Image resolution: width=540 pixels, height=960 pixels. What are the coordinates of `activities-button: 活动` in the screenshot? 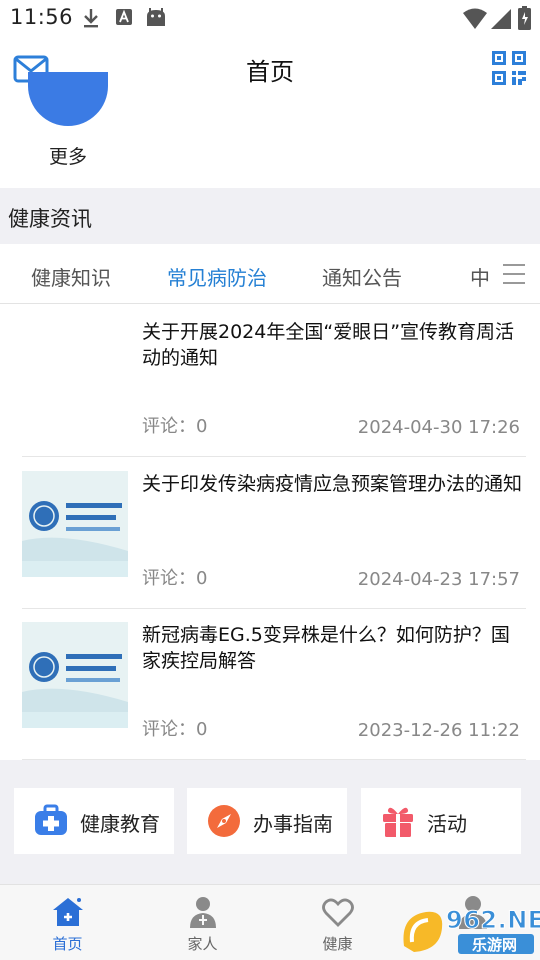 It's located at (441, 821).